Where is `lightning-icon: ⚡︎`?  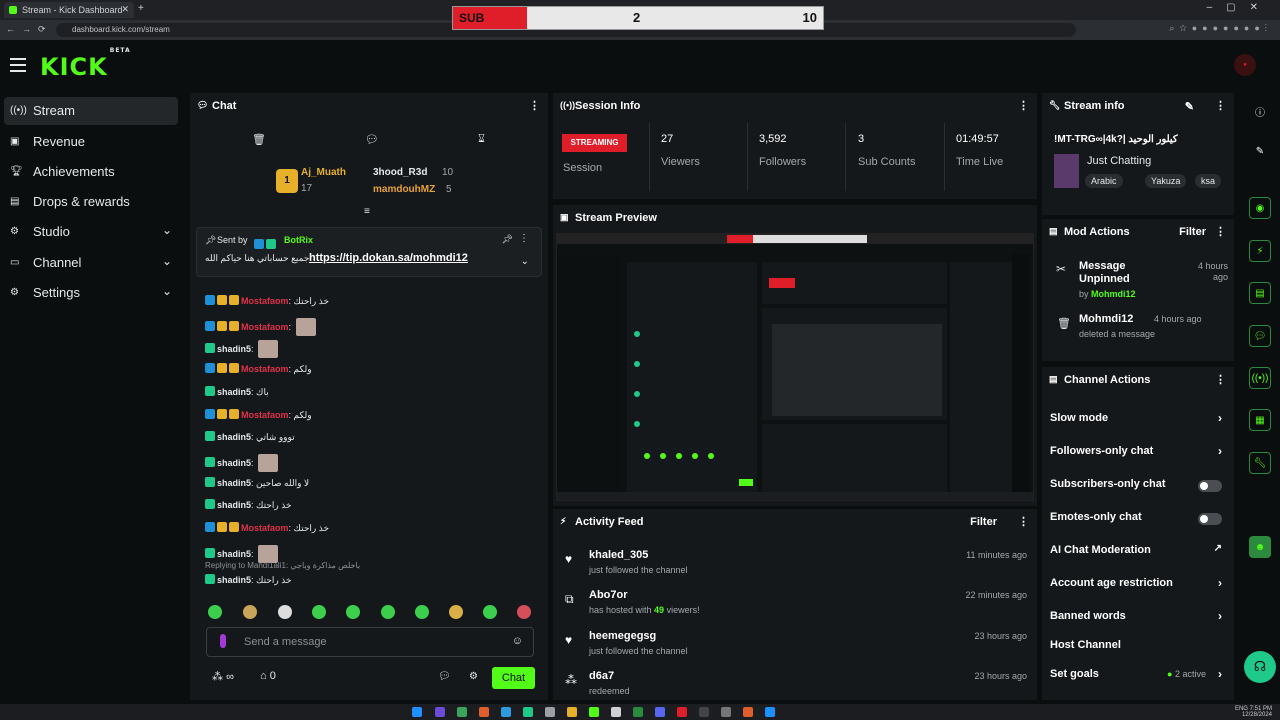
lightning-icon: ⚡︎ is located at coordinates (1260, 251).